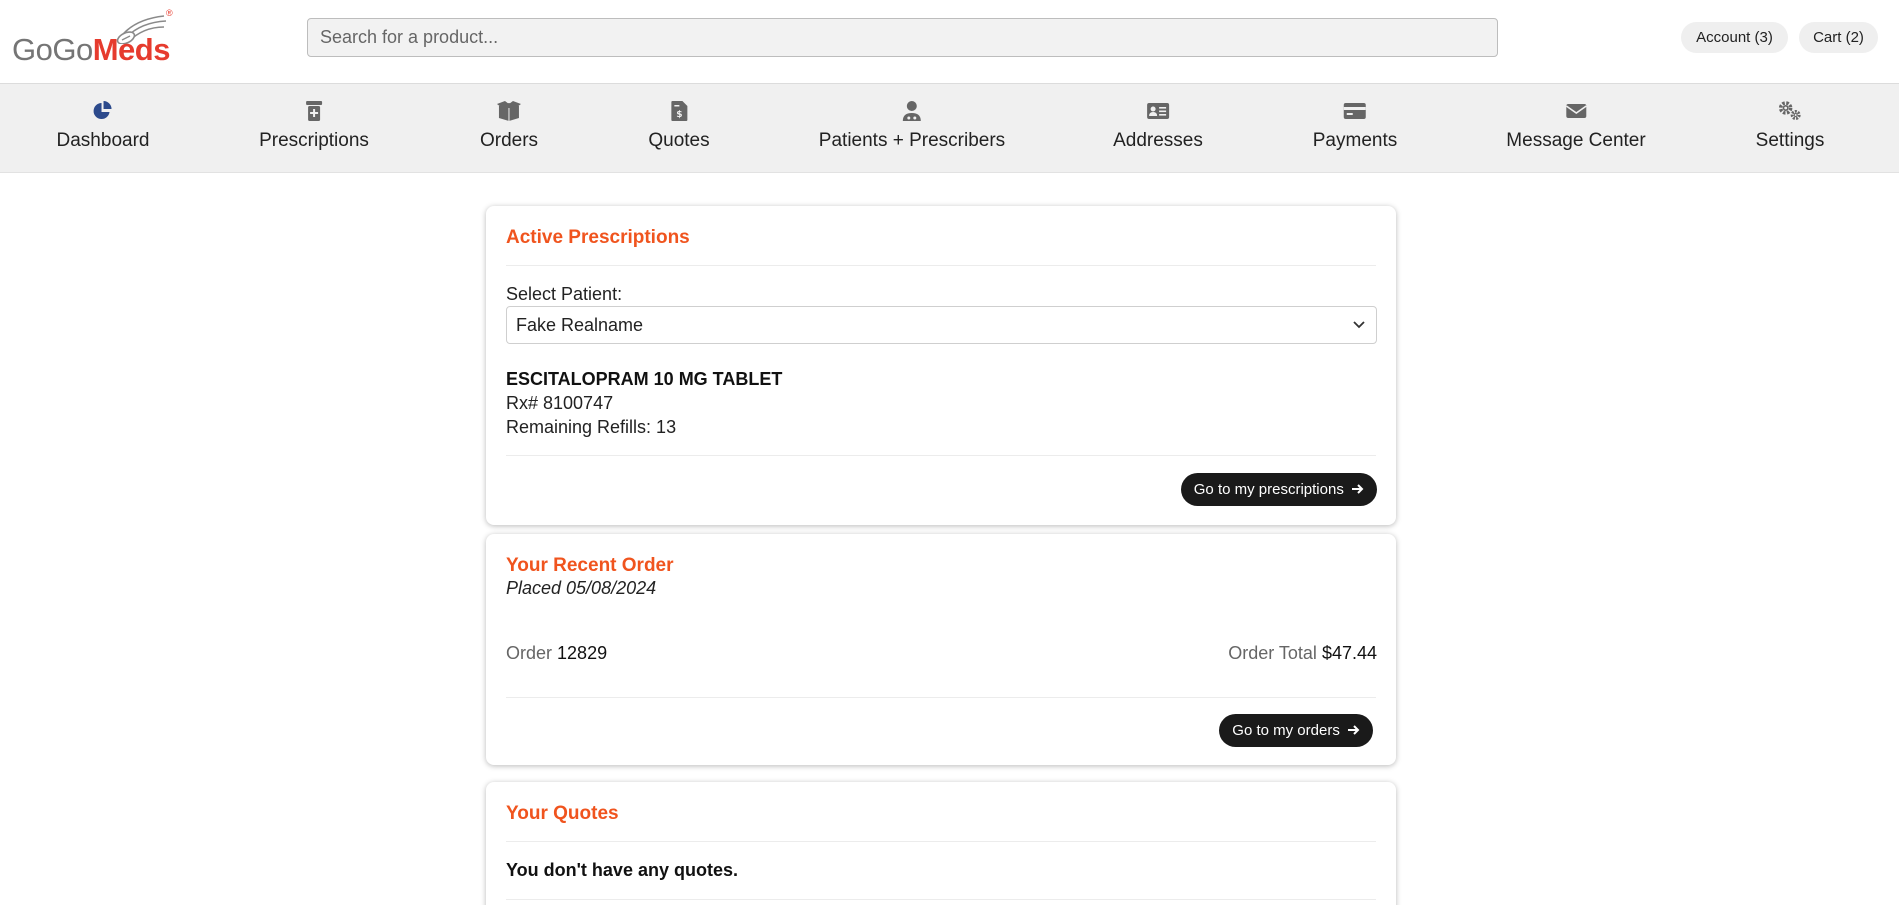 Image resolution: width=1899 pixels, height=905 pixels. Describe the element at coordinates (564, 294) in the screenshot. I see `select-patient-label: Select Patient:` at that location.